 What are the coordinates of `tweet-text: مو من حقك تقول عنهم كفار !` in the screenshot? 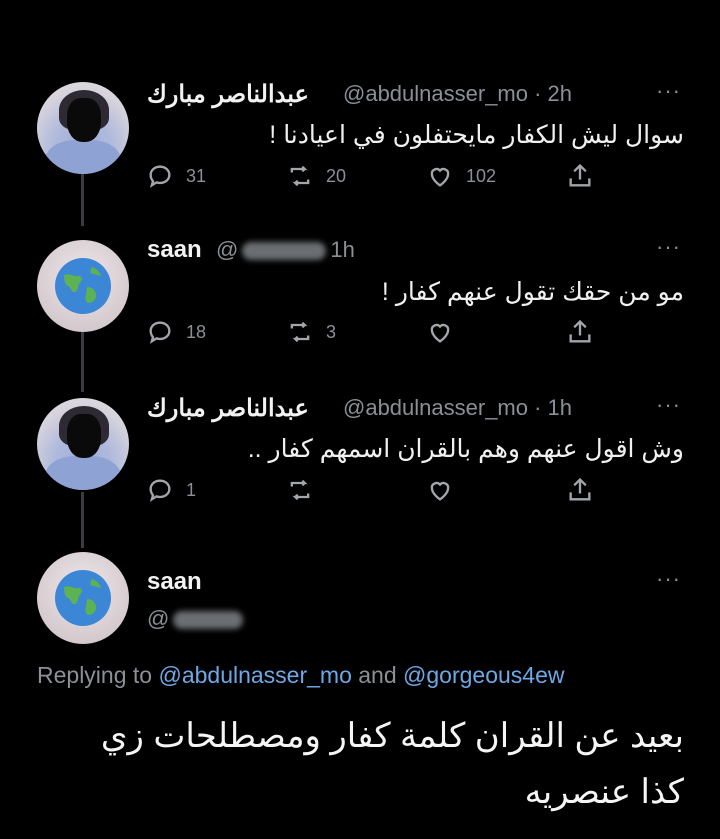 It's located at (532, 292).